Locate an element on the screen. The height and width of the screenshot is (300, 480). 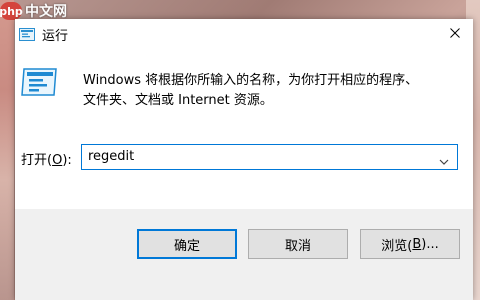
open-combobox: regedit is located at coordinates (269, 157).